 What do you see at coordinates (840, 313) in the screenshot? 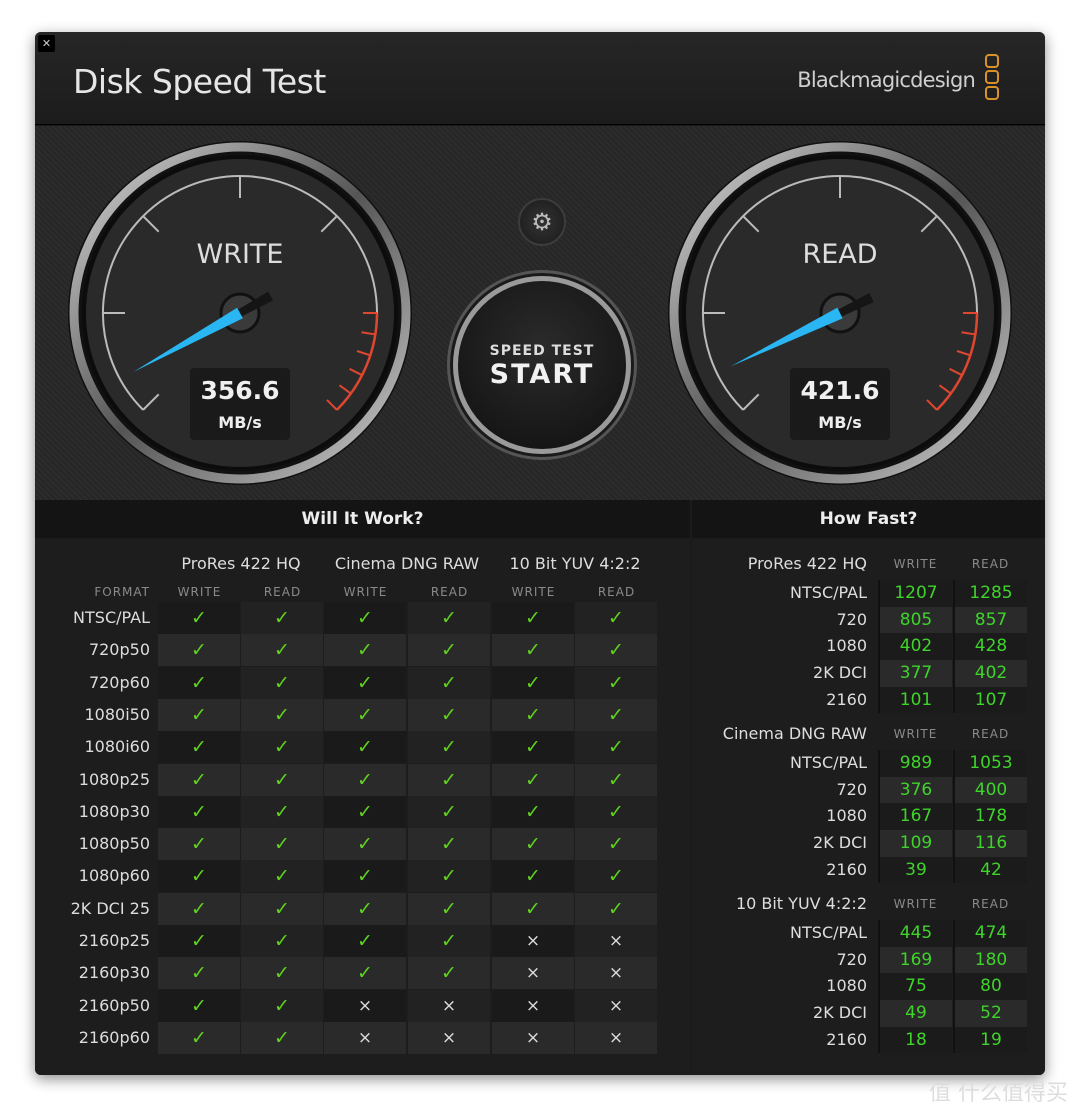
I see `read-gauge: READ 421.6 MB/s` at bounding box center [840, 313].